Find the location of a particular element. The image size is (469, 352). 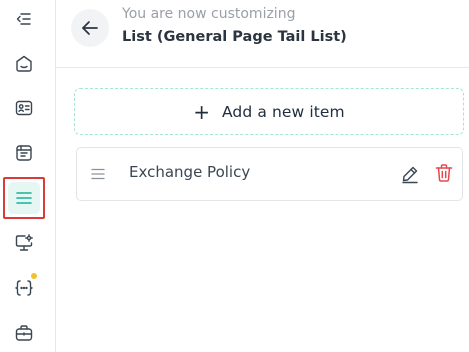

briefcase-icon is located at coordinates (24, 333).